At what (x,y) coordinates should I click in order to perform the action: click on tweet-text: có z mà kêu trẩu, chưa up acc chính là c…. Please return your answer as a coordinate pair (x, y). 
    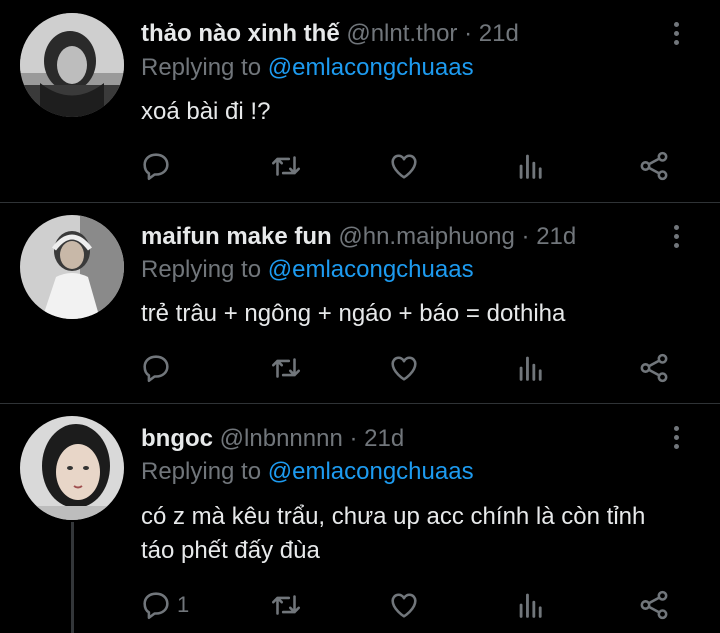
    Looking at the image, I should click on (393, 533).